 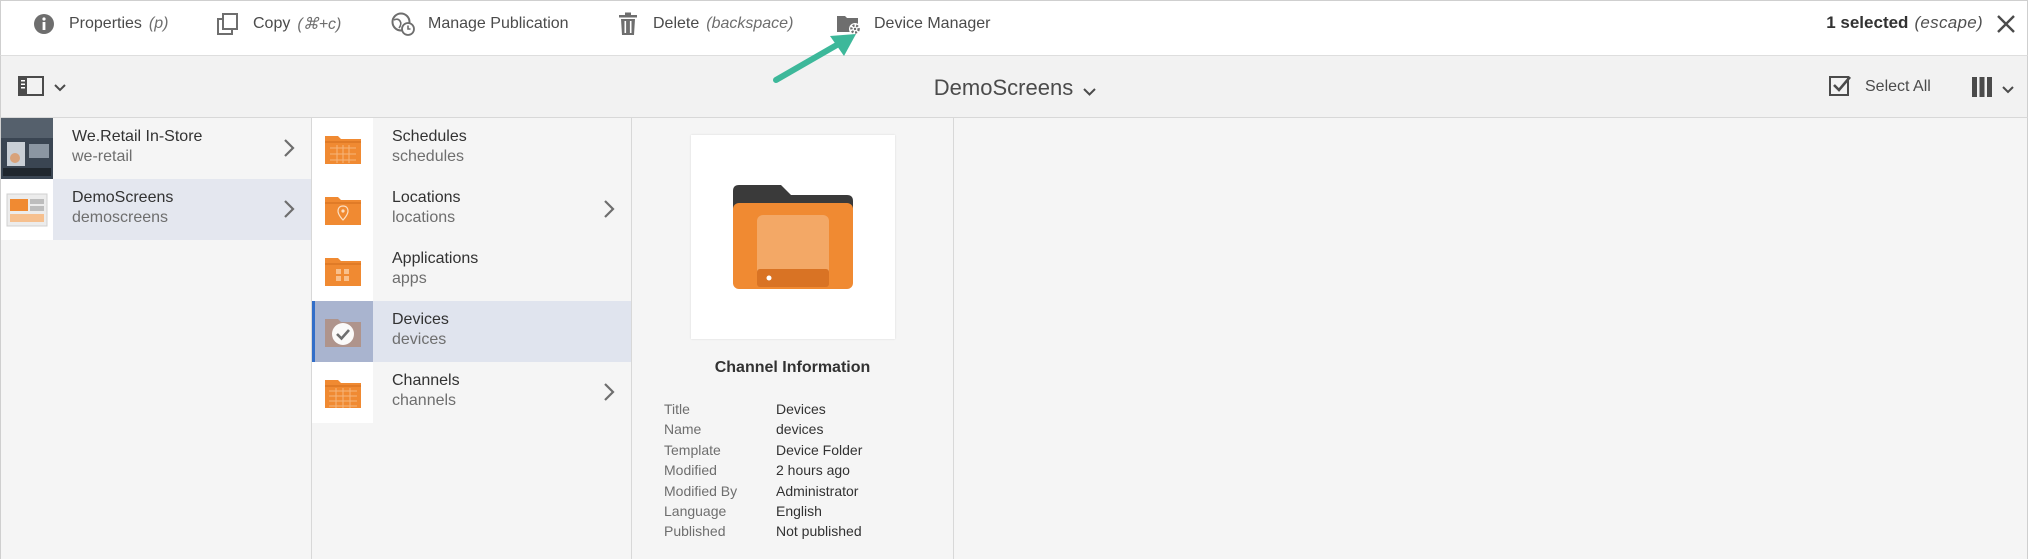 I want to click on list-item-name: channels, so click(x=424, y=400).